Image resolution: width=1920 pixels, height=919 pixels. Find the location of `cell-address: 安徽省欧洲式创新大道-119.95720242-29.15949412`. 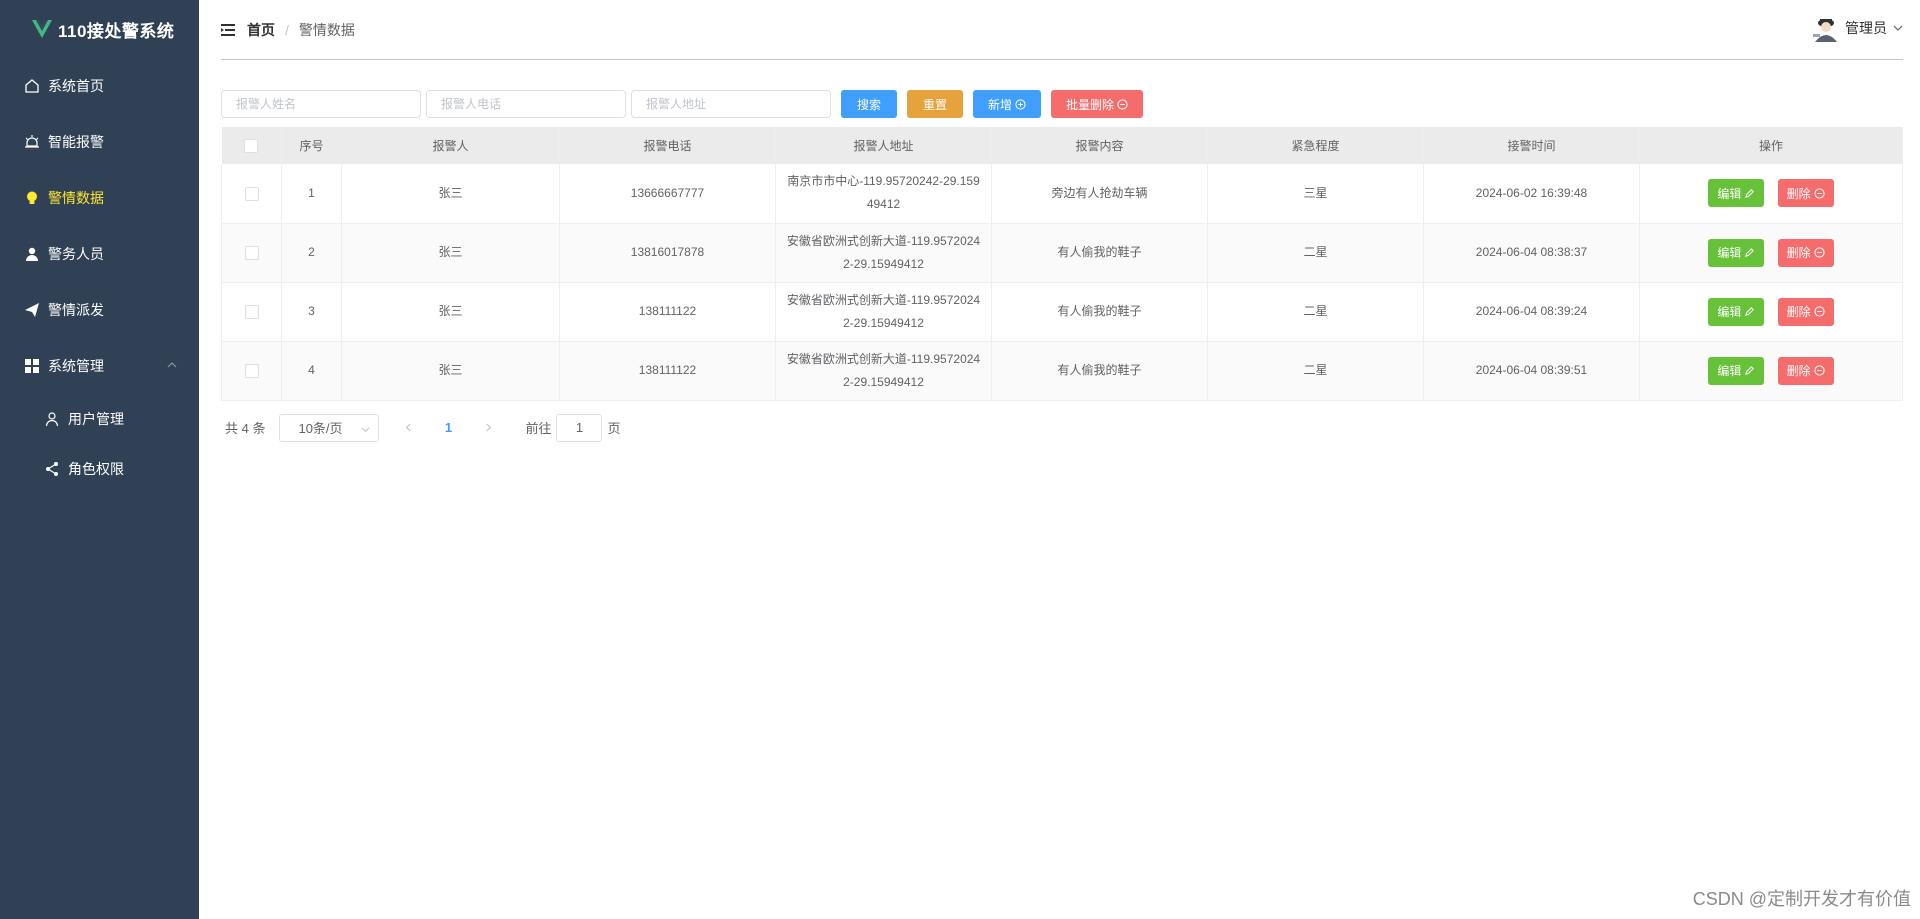

cell-address: 安徽省欧洲式创新大道-119.95720242-29.15949412 is located at coordinates (883, 312).